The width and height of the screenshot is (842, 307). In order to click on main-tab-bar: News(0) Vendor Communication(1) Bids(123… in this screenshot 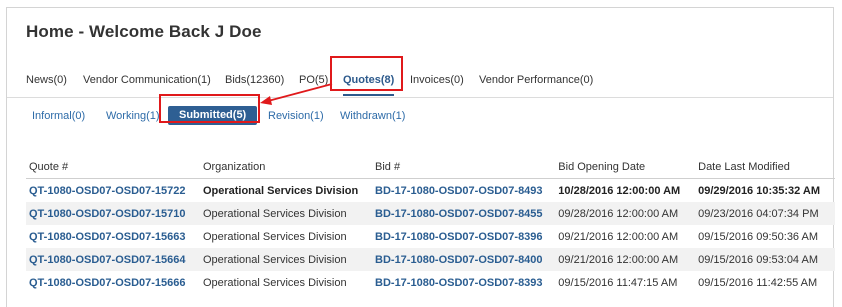, I will do `click(420, 81)`.